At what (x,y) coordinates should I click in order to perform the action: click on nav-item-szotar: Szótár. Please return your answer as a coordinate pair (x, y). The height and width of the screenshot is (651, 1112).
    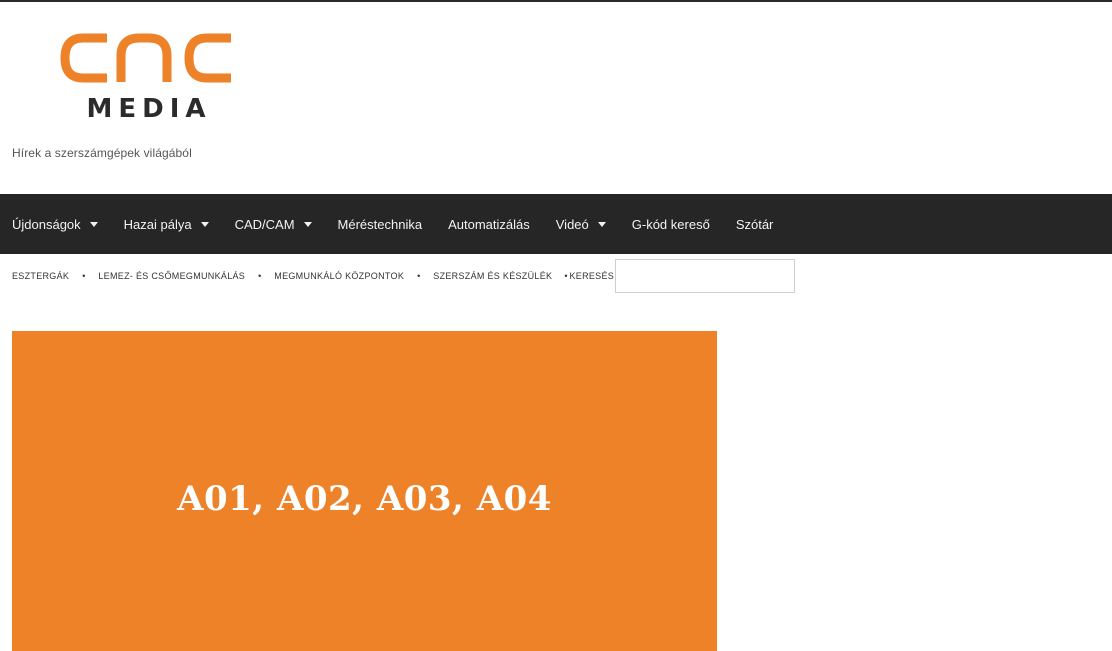
    Looking at the image, I should click on (755, 224).